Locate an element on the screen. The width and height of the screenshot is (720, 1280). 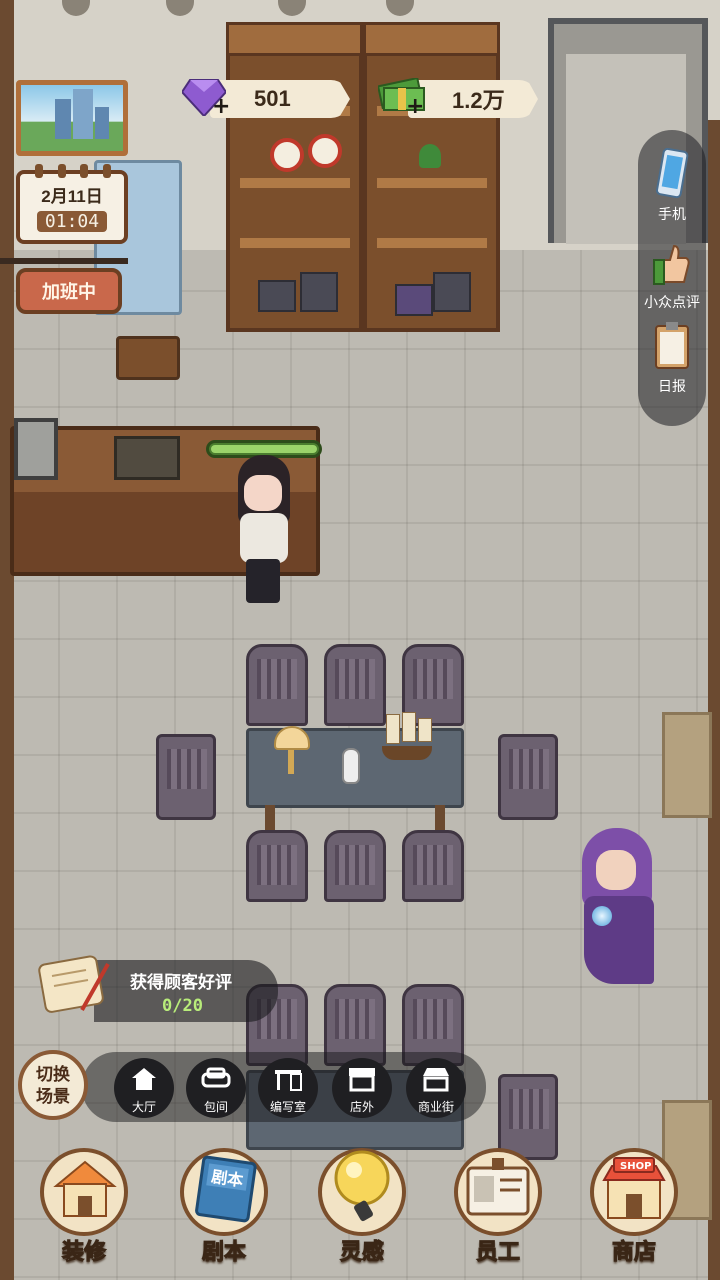
daily-report-button: 日报 is located at coordinates (672, 358).